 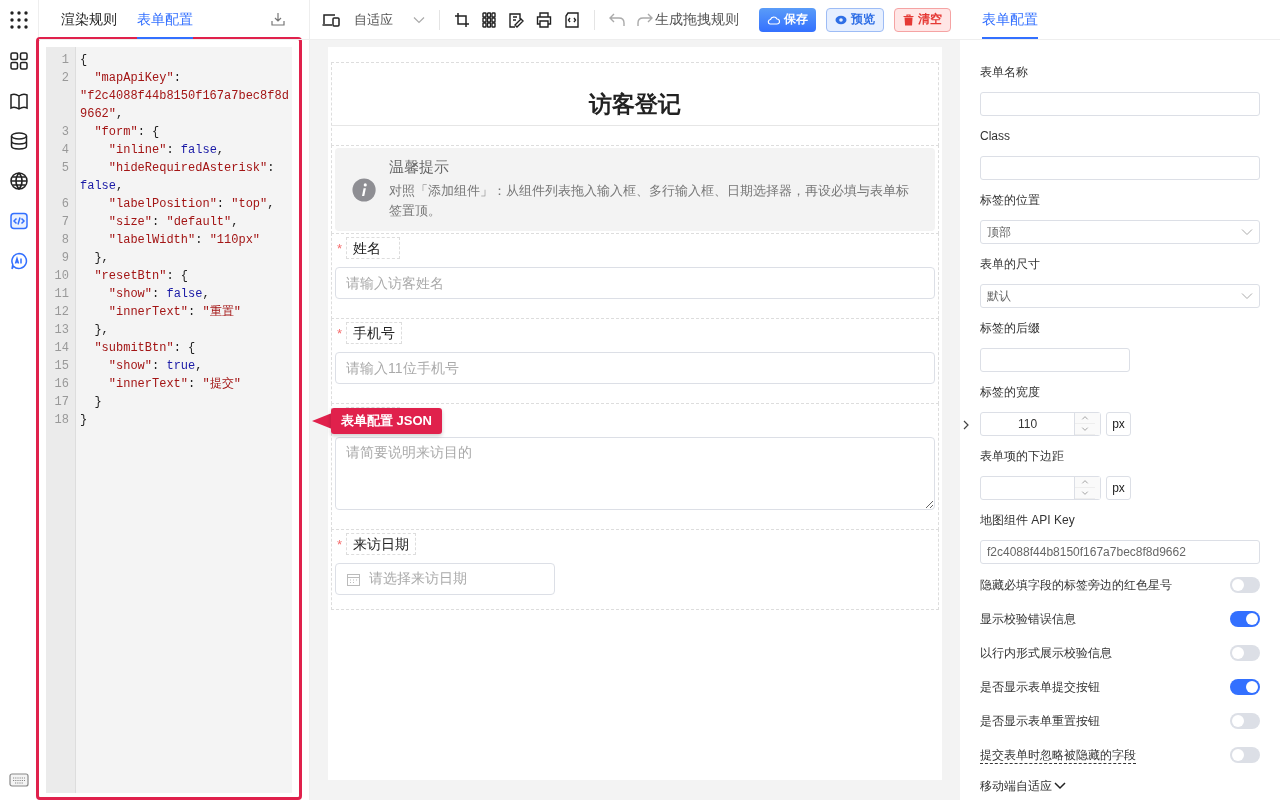 I want to click on apps-menu-icon, so click(x=19, y=20).